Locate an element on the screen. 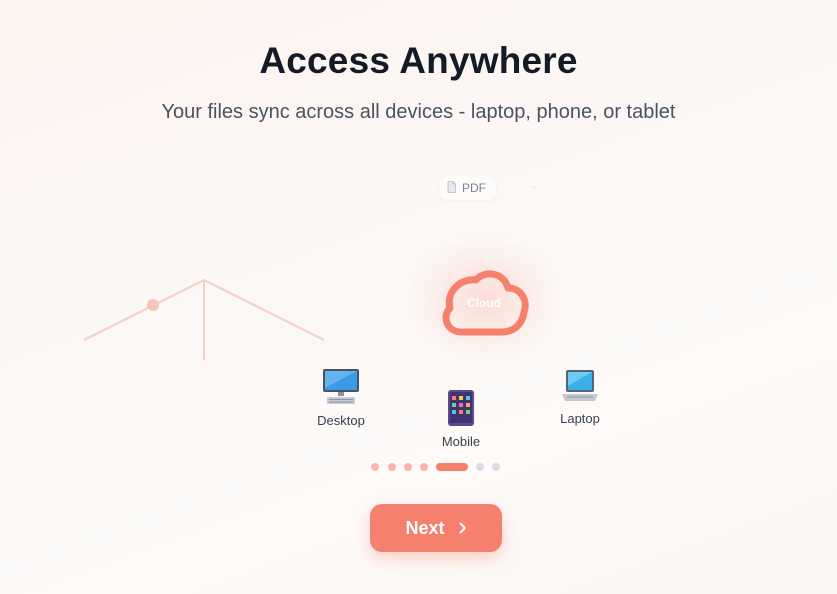  device-mobile: Mobile is located at coordinates (461, 419).